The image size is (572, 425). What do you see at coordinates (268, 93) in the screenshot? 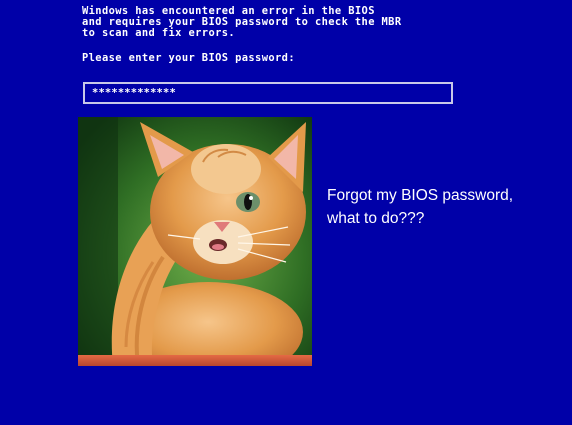
I see `bios-password-input: *************` at bounding box center [268, 93].